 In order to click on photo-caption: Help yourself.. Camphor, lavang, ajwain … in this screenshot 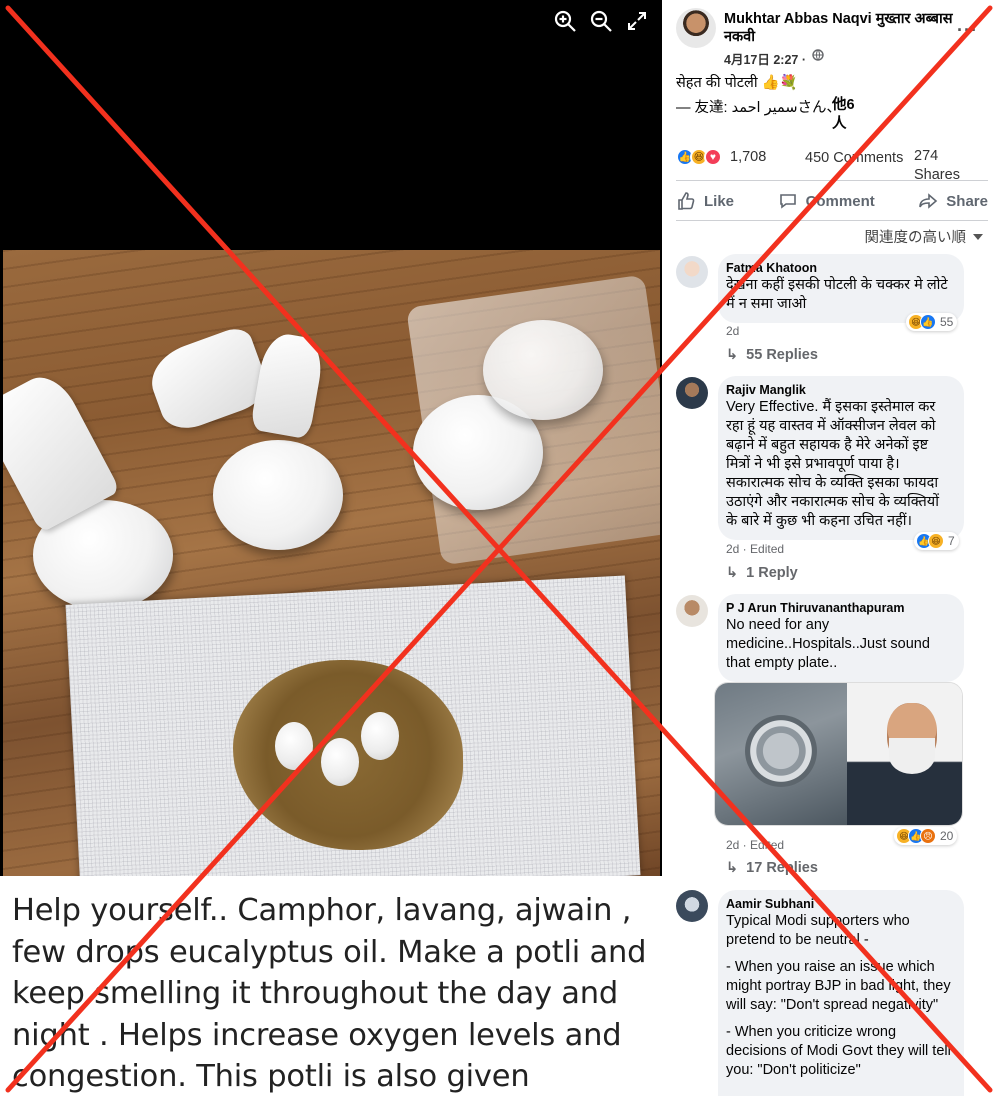, I will do `click(331, 986)`.